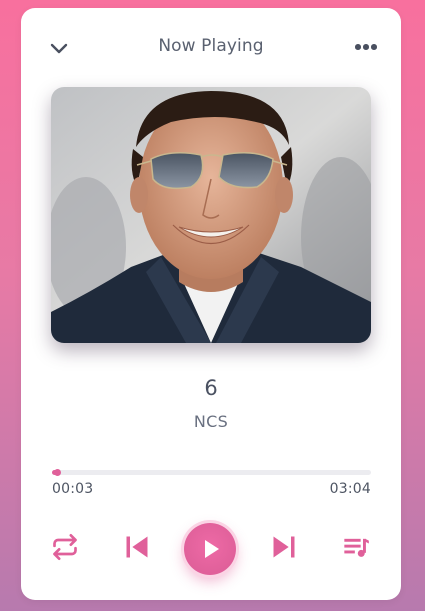 The height and width of the screenshot is (611, 425). Describe the element at coordinates (350, 489) in the screenshot. I see `duration-time: 03:04` at that location.